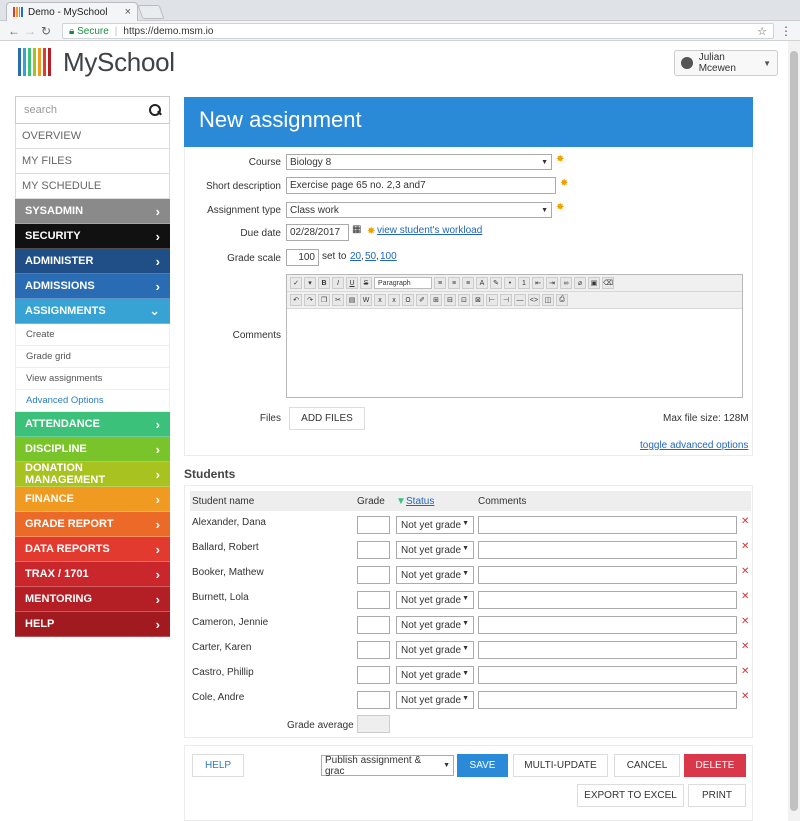  I want to click on subnav-create: Create, so click(92, 335).